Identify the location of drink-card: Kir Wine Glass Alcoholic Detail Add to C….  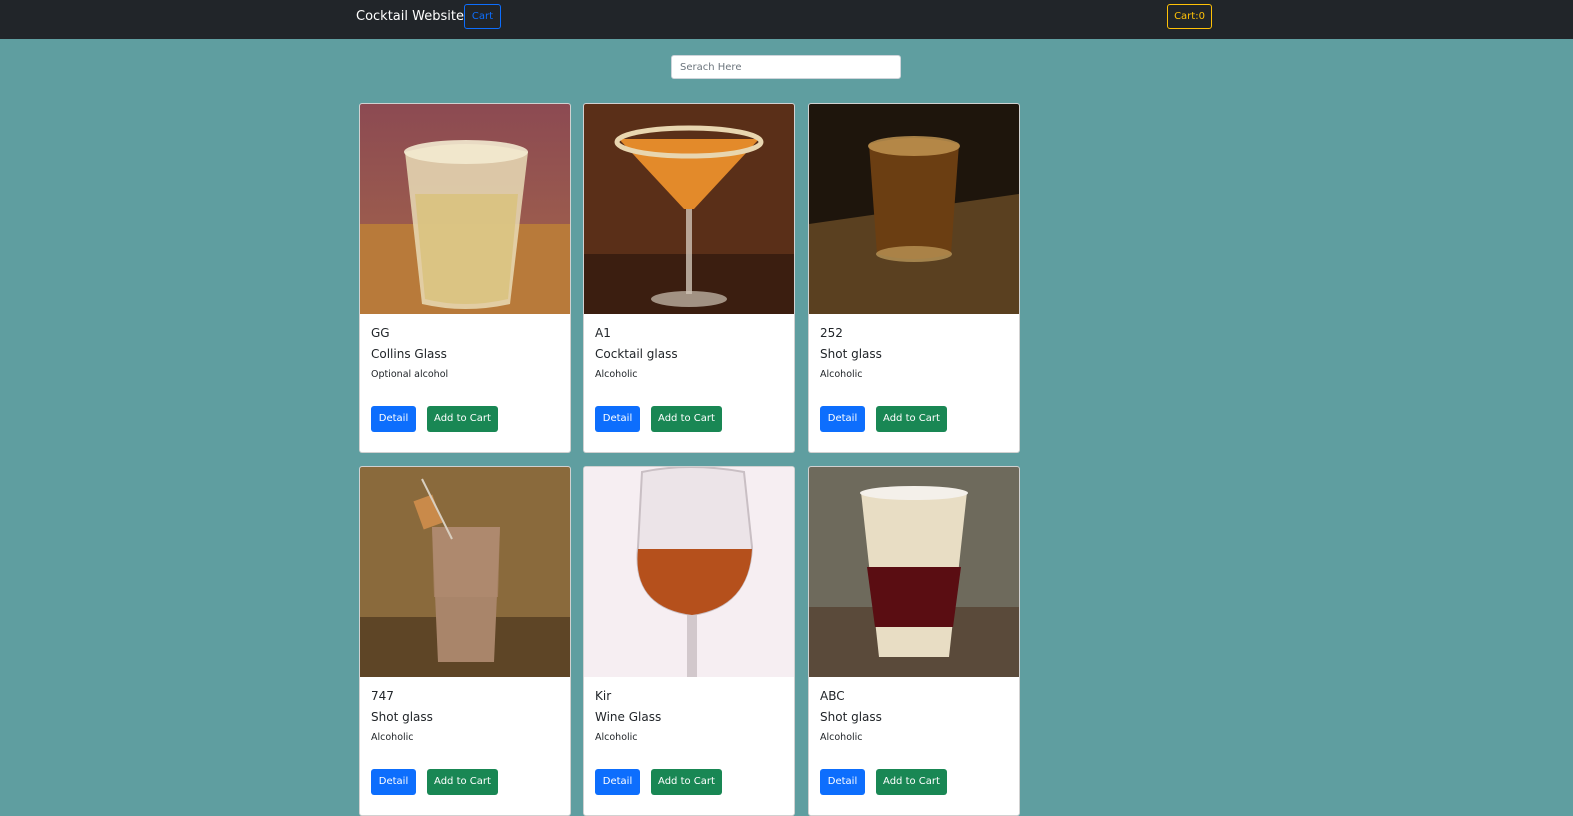
(689, 641).